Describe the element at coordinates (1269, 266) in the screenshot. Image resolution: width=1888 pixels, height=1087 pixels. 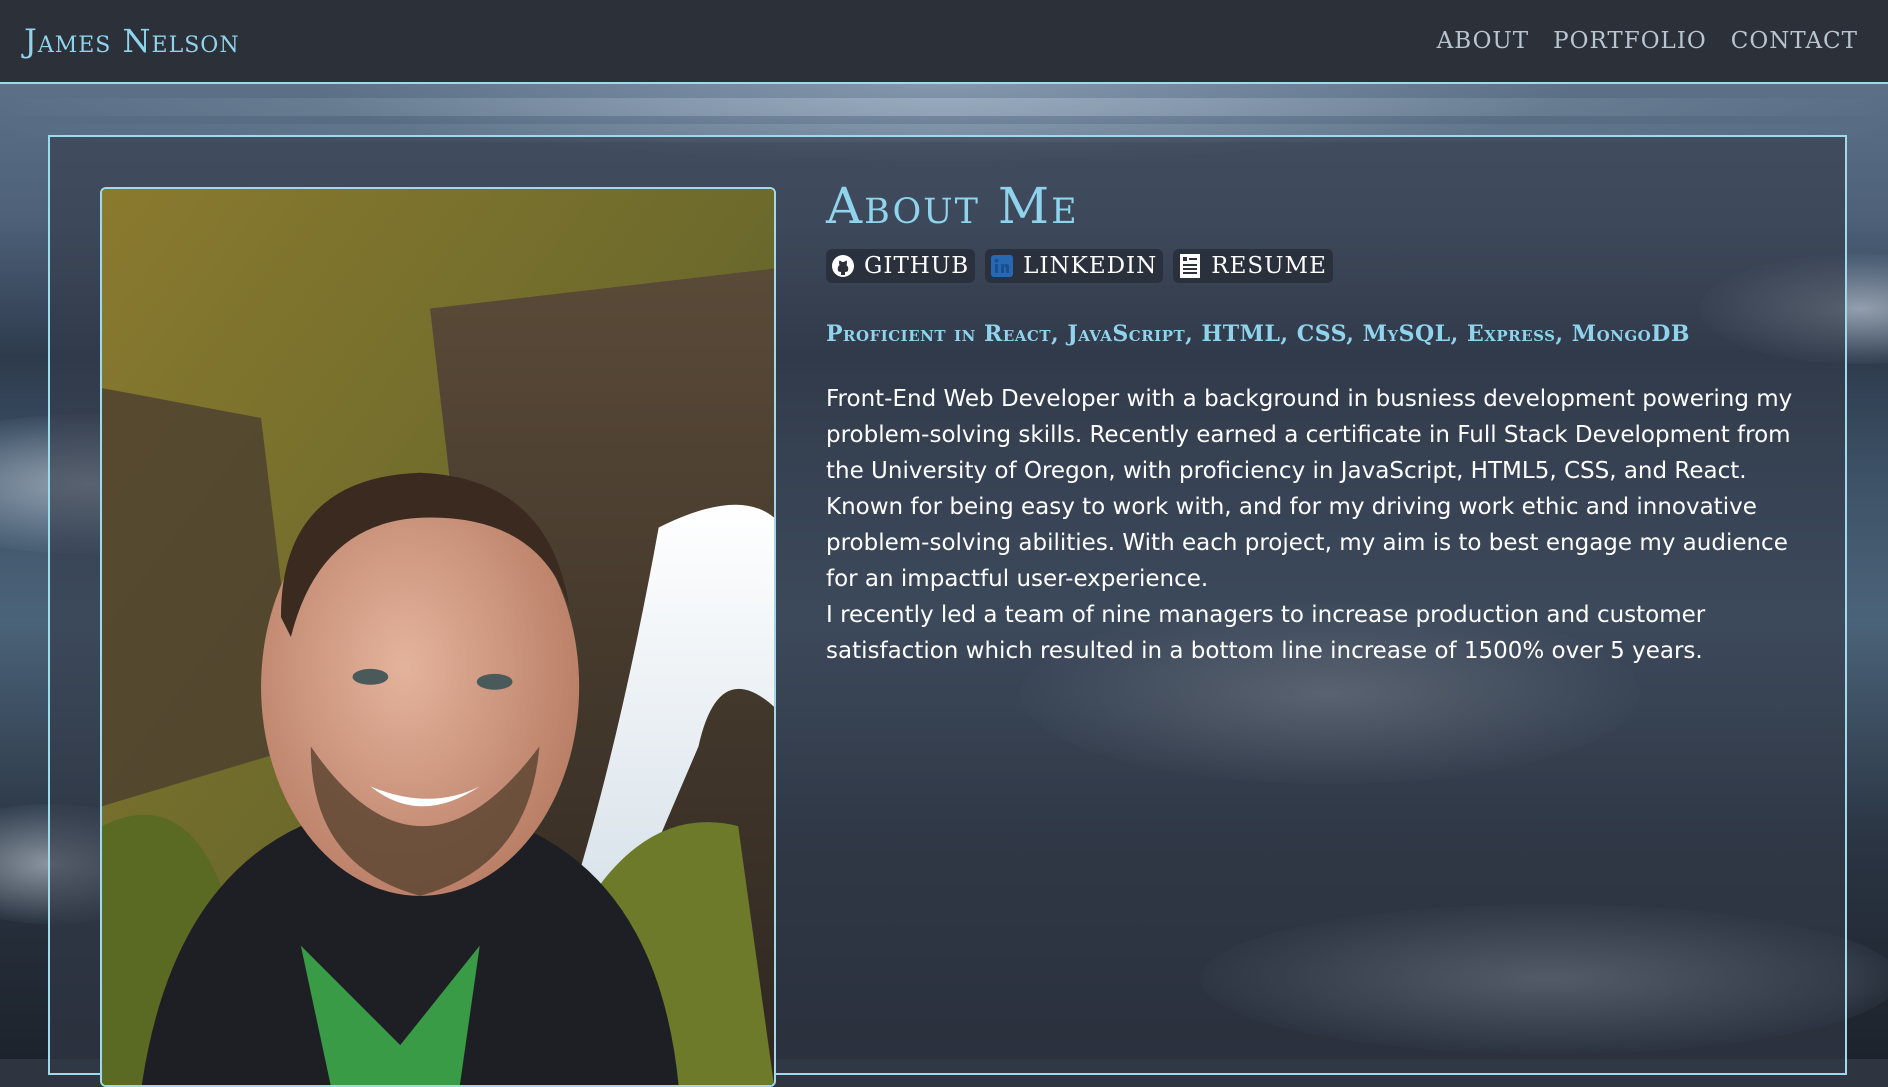
I see `resume-label: Resume` at that location.